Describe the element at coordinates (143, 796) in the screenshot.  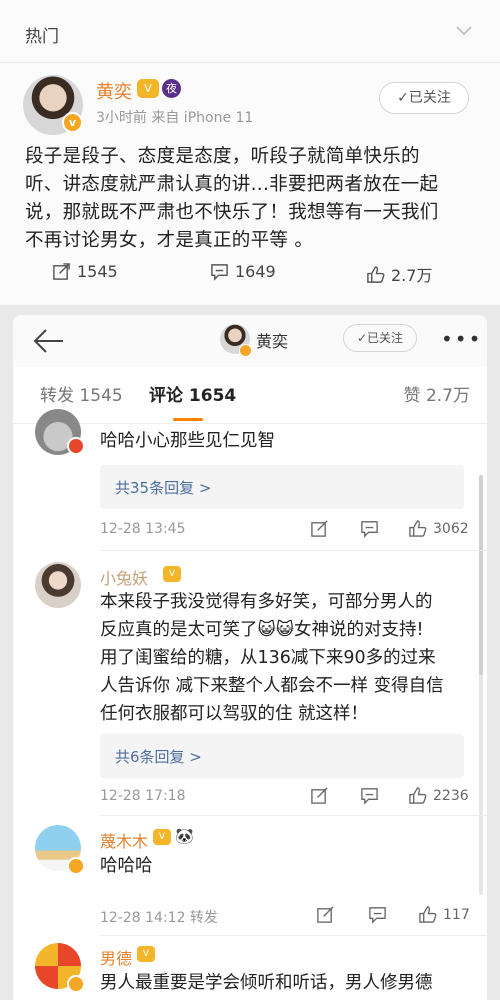
I see `comment-time: 12-28 17:18` at that location.